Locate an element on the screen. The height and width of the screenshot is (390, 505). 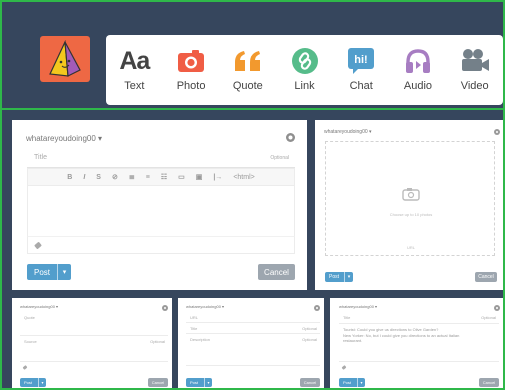
post-type-label: Link is located at coordinates (304, 86).